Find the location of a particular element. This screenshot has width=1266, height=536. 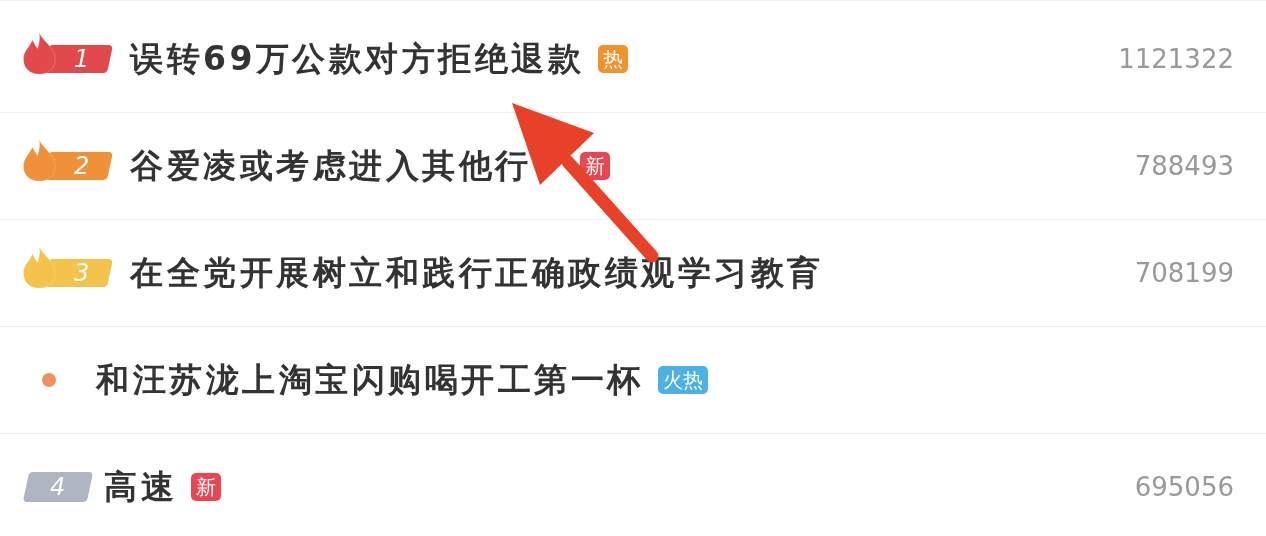

topic-title: 和汪苏泷上淘宝闪购喝开工第一杯 is located at coordinates (370, 380).